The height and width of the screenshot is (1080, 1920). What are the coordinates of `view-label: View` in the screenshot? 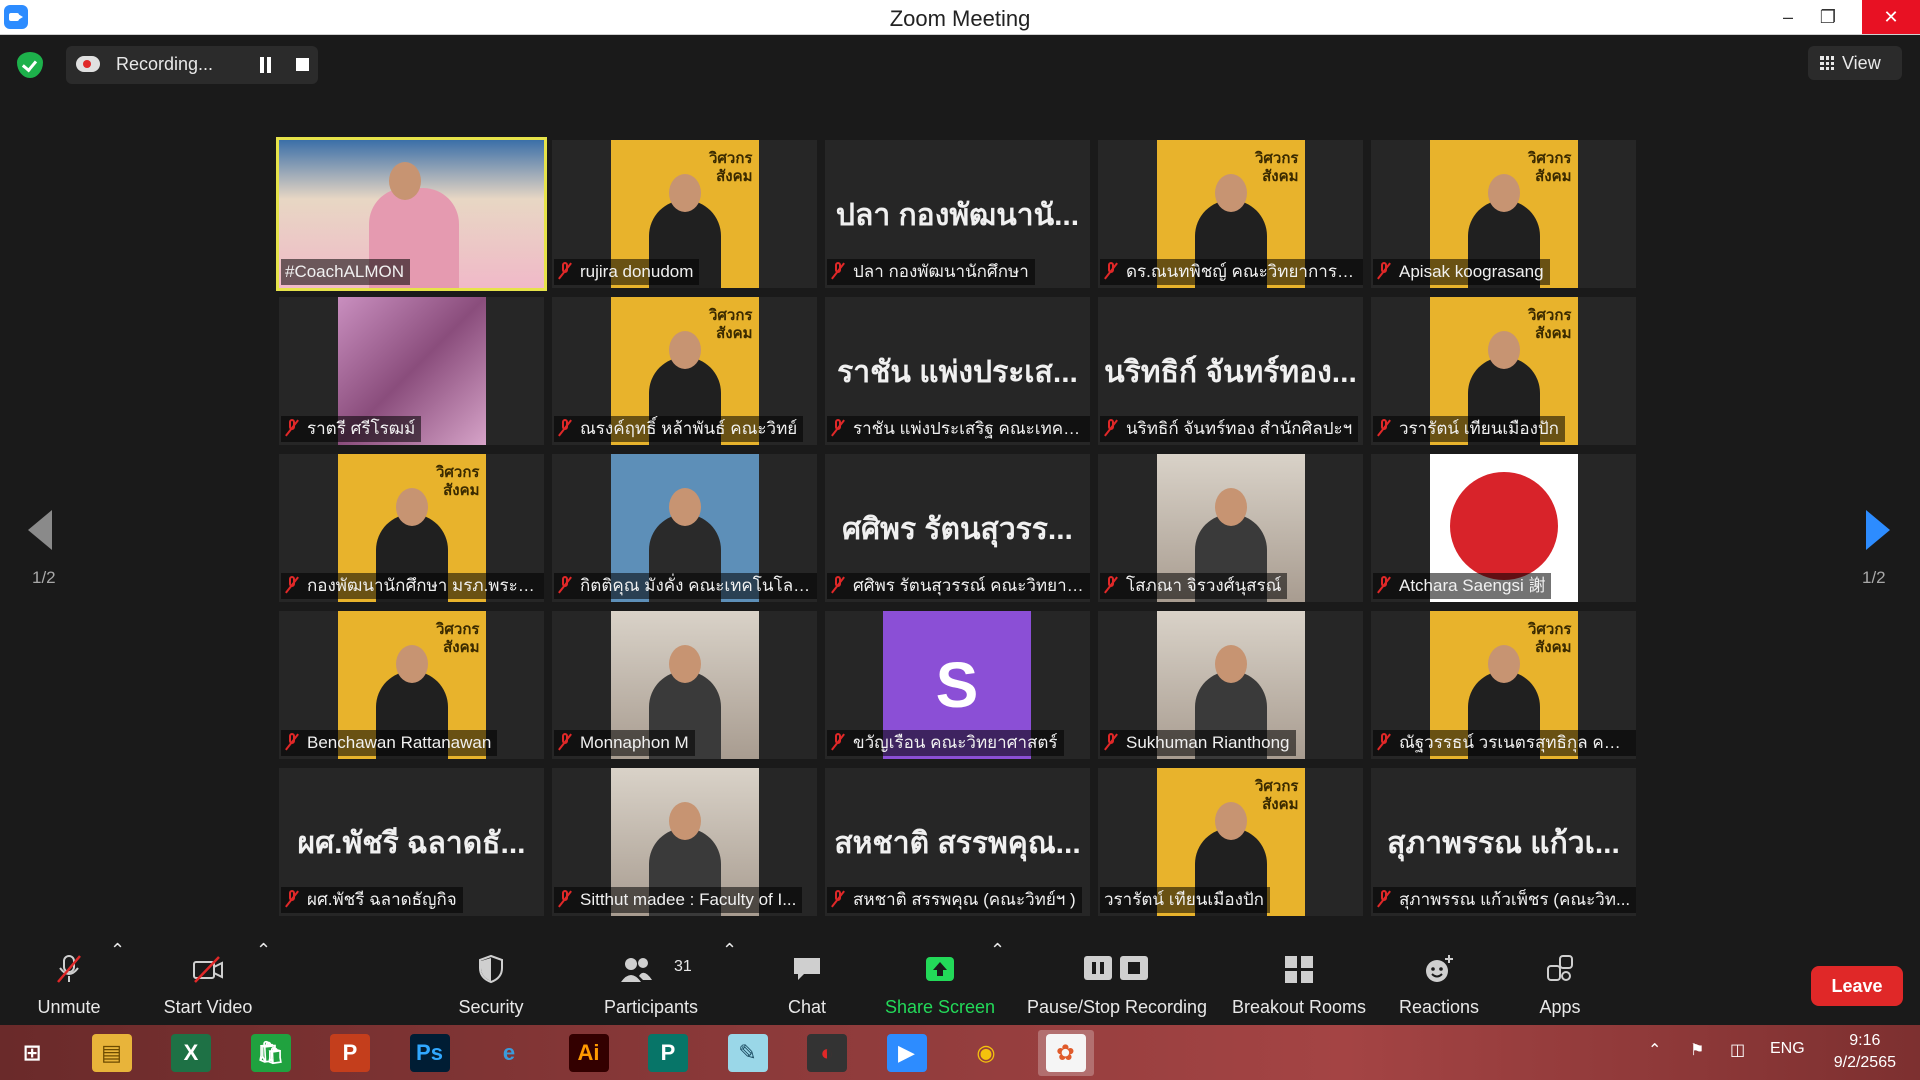 It's located at (1861, 63).